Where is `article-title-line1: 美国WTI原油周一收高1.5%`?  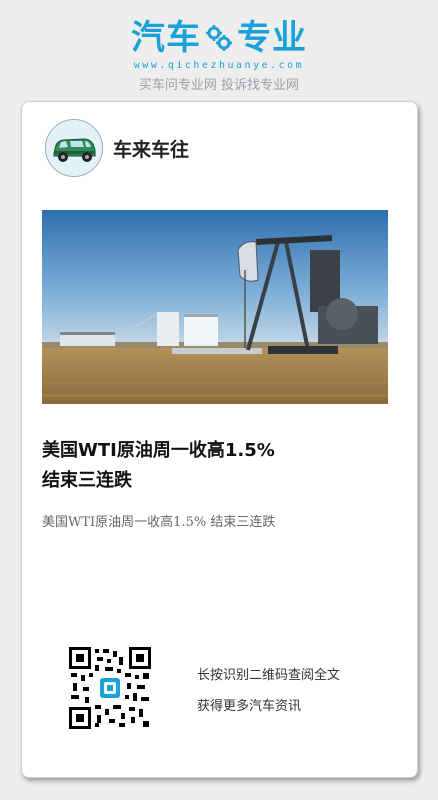
article-title-line1: 美国WTI原油周一收高1.5% is located at coordinates (158, 450).